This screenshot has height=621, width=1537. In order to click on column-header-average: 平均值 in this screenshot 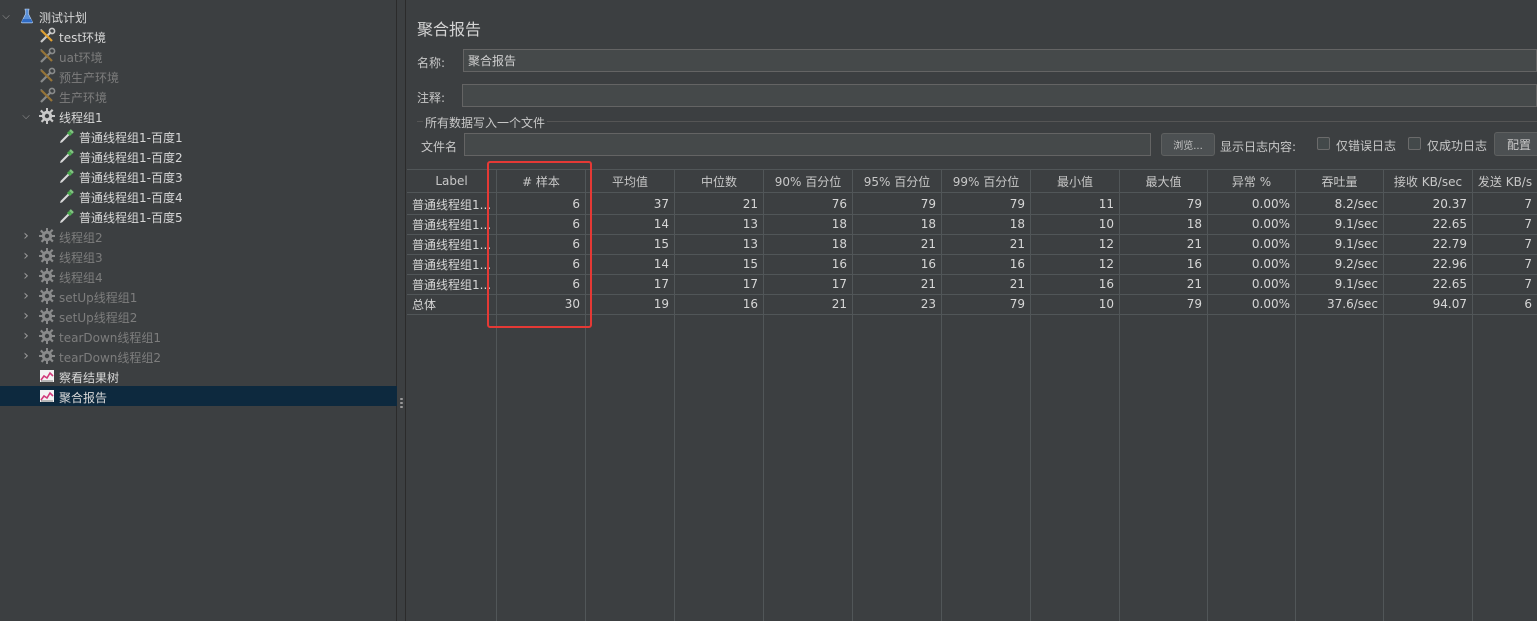, I will do `click(630, 181)`.